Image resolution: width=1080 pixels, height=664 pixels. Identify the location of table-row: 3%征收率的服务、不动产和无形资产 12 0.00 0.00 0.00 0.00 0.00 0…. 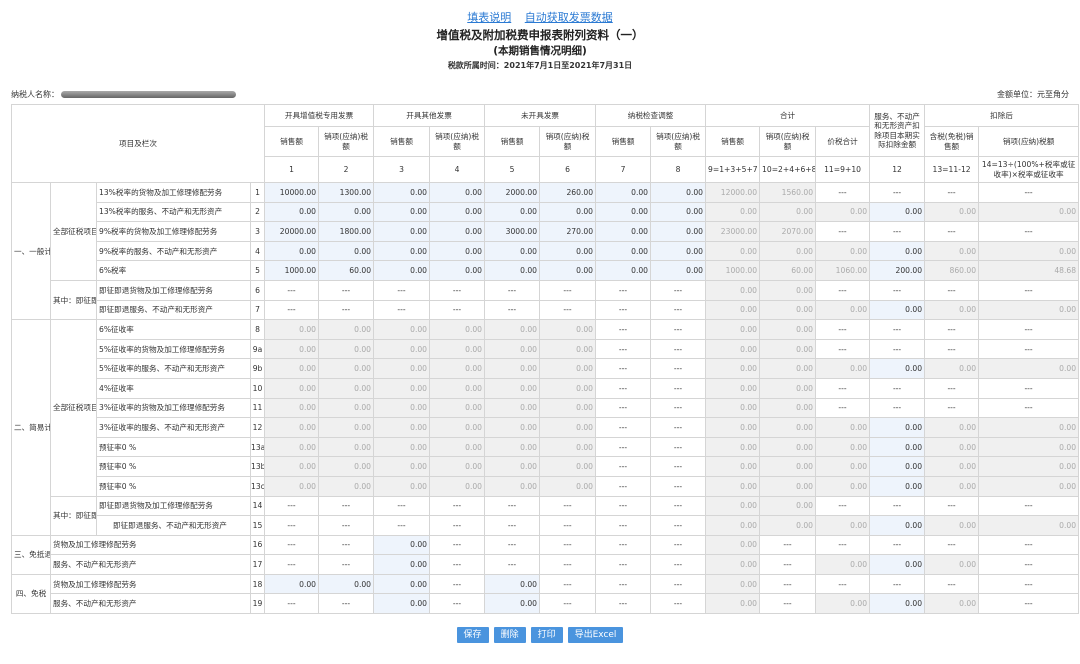
(546, 427).